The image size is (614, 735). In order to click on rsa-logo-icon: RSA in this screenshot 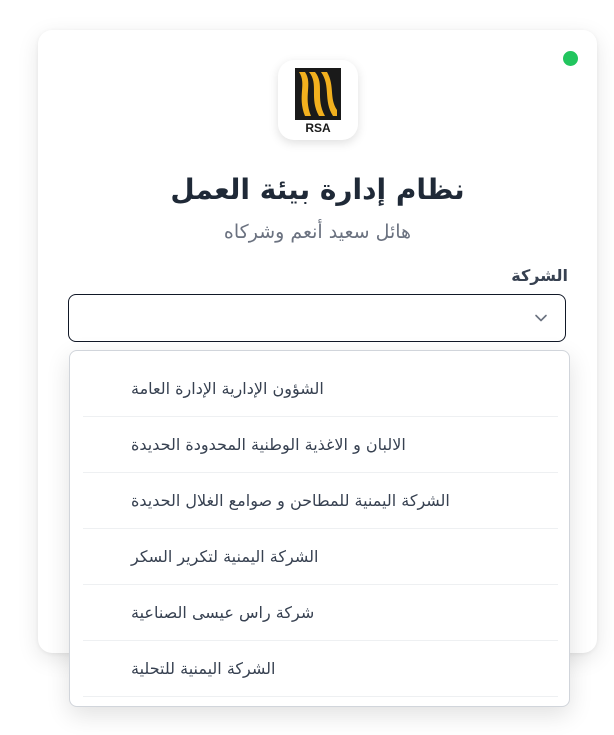, I will do `click(318, 101)`.